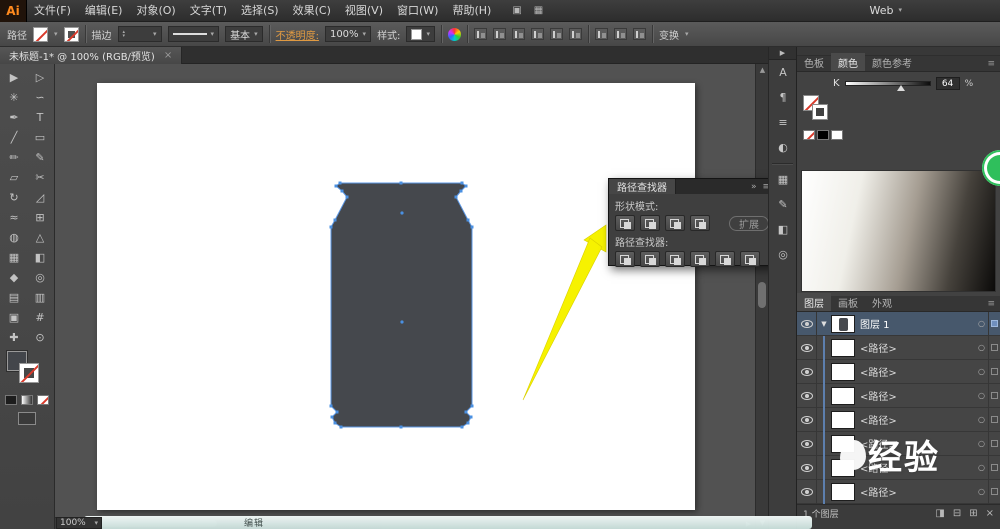  What do you see at coordinates (40, 137) in the screenshot?
I see `rectangle-tool-icon: ▭` at bounding box center [40, 137].